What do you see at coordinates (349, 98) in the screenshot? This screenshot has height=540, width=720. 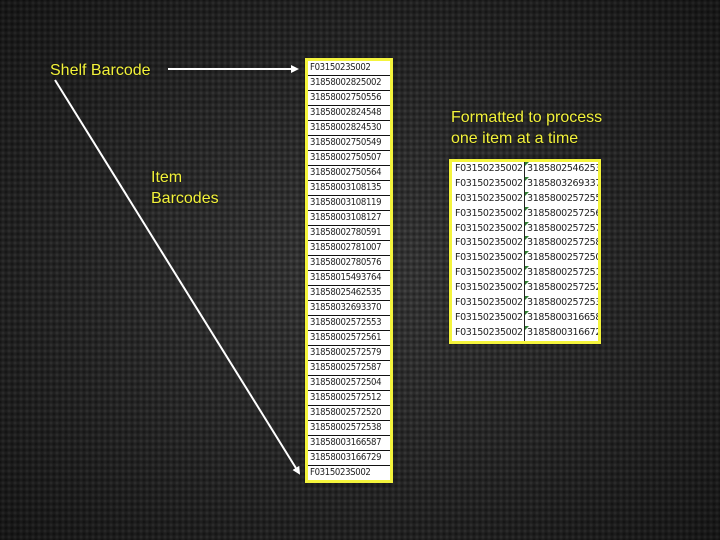 I see `item-barcode-cell: 31858002750556` at bounding box center [349, 98].